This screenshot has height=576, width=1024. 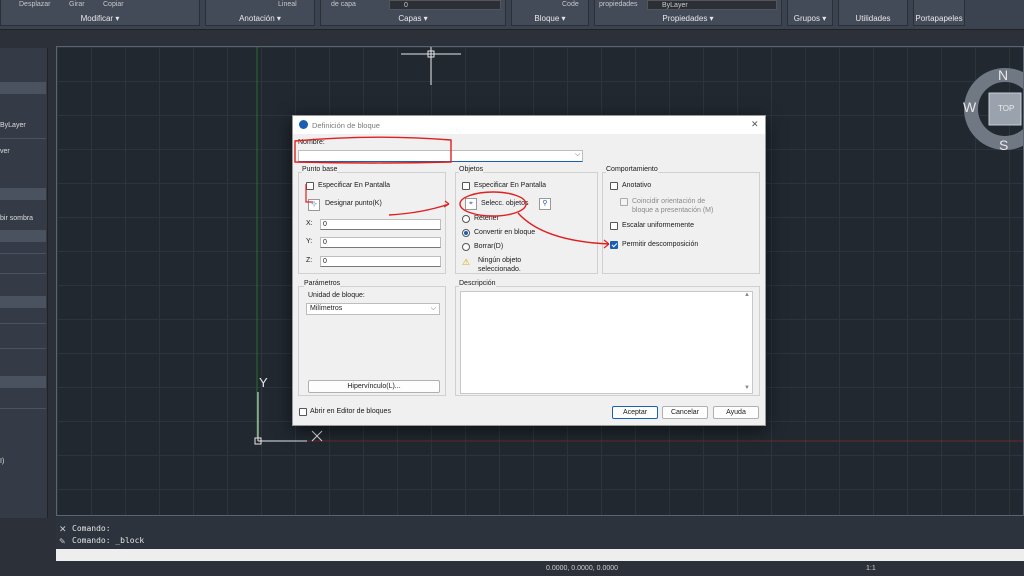 I want to click on parameters-title: Parámetros, so click(x=322, y=283).